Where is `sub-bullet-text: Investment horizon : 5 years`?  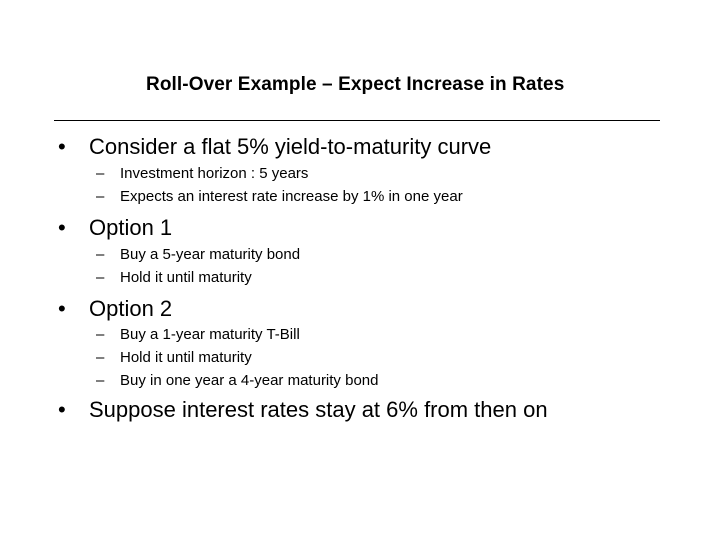
sub-bullet-text: Investment horizon : 5 years is located at coordinates (214, 173).